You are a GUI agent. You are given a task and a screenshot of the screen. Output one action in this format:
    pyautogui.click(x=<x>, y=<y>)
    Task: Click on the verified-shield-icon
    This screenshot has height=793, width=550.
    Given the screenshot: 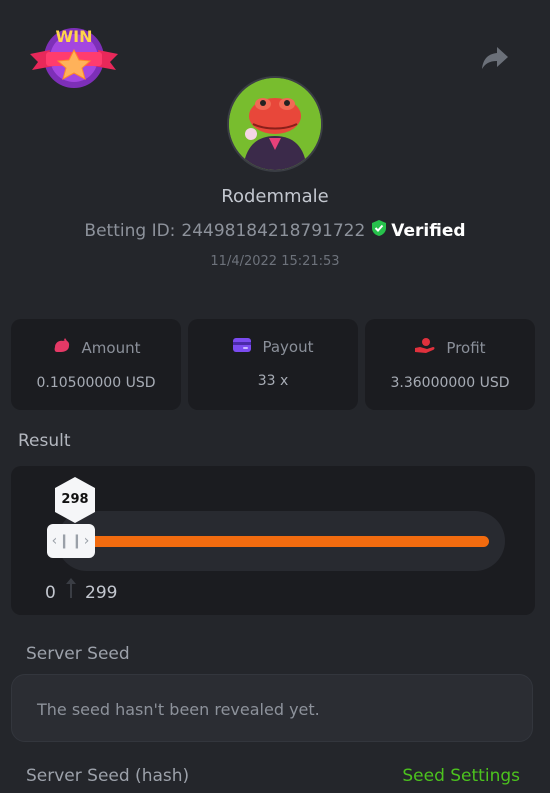 What is the action you would take?
    pyautogui.click(x=379, y=230)
    